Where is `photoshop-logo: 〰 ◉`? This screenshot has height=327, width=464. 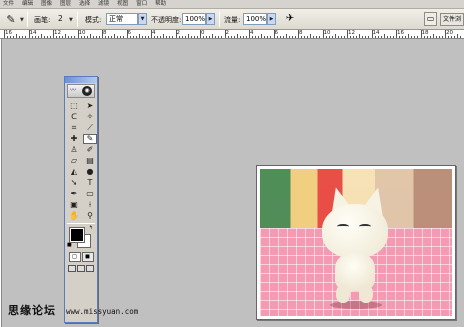 photoshop-logo: 〰 ◉ is located at coordinates (81, 91).